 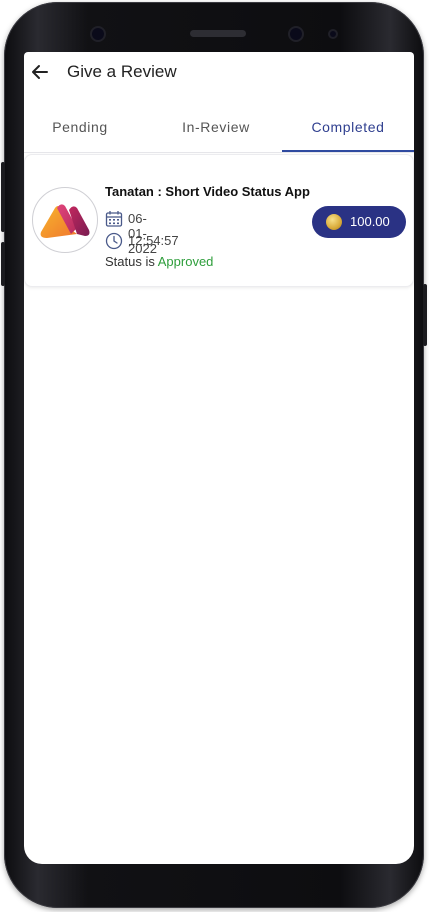 I want to click on back-arrow-icon, so click(x=40, y=72).